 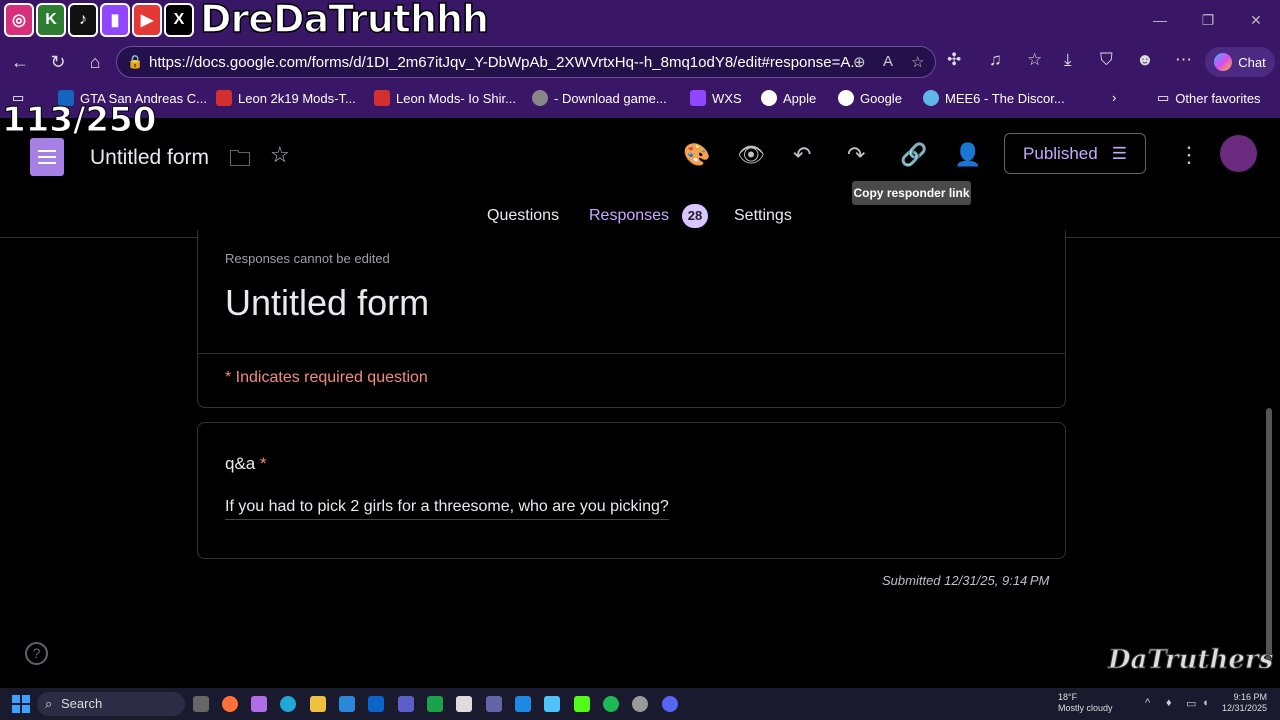 What do you see at coordinates (280, 155) in the screenshot?
I see `star-icon: ☆` at bounding box center [280, 155].